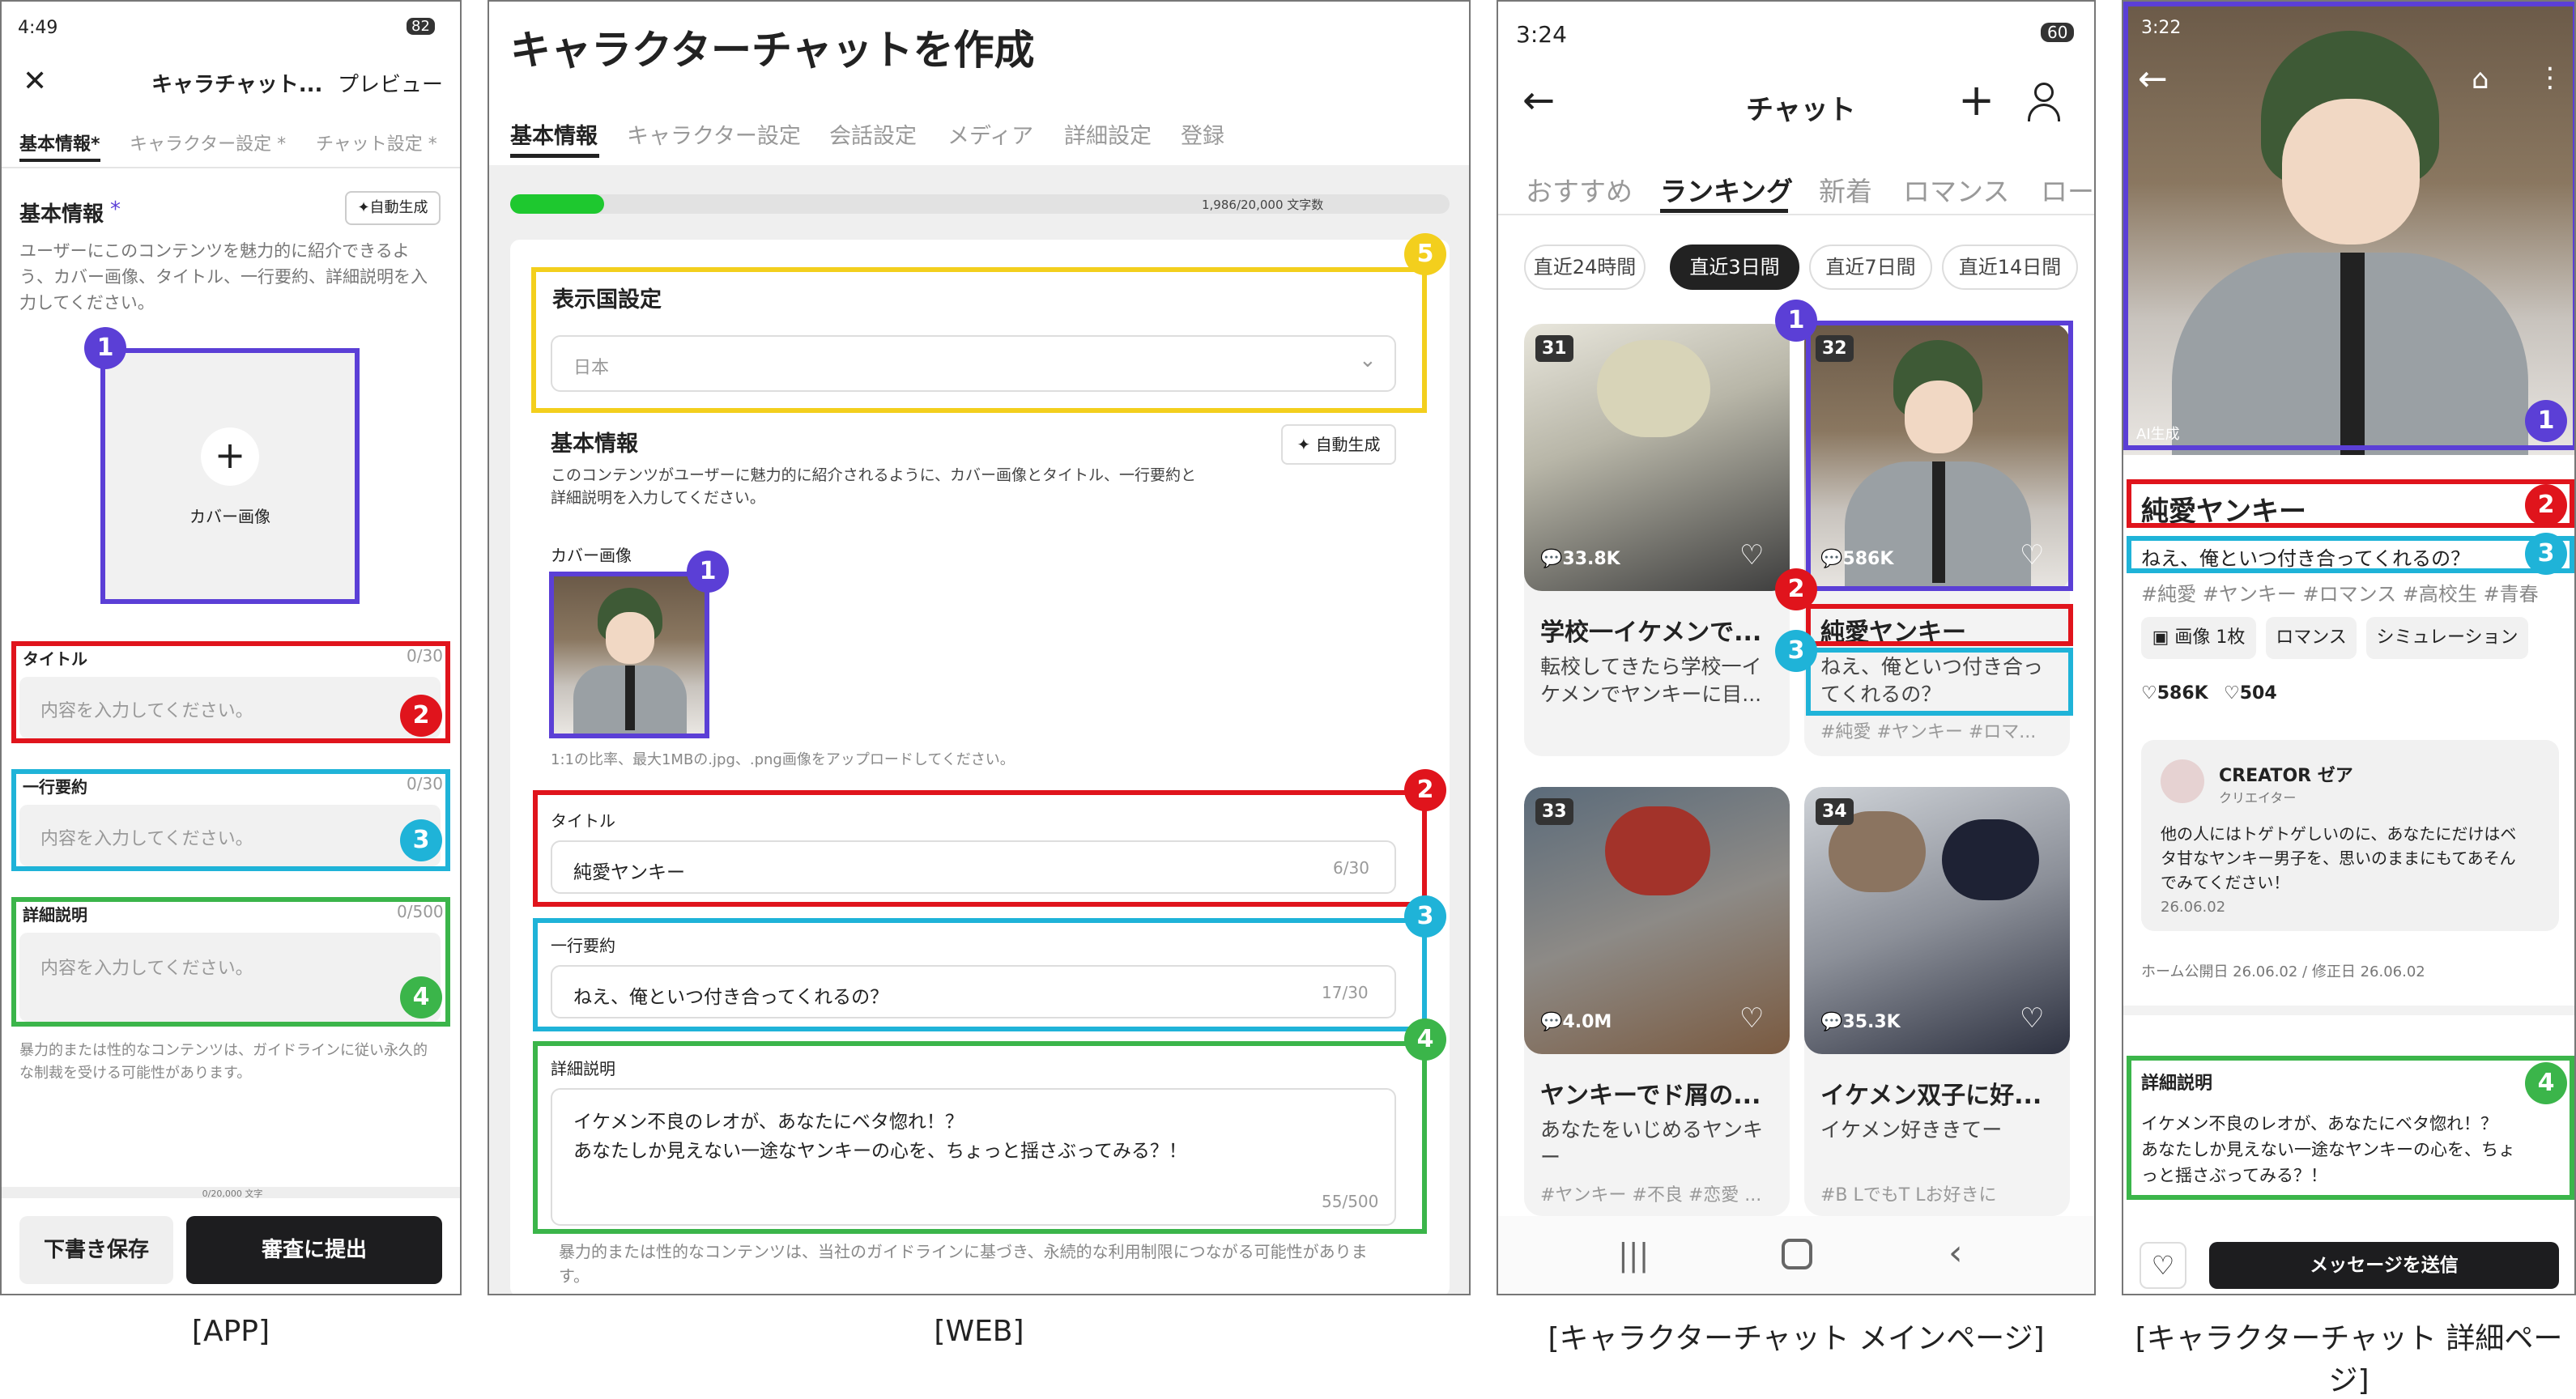  Describe the element at coordinates (557, 204) in the screenshot. I see `progress-fill` at that location.